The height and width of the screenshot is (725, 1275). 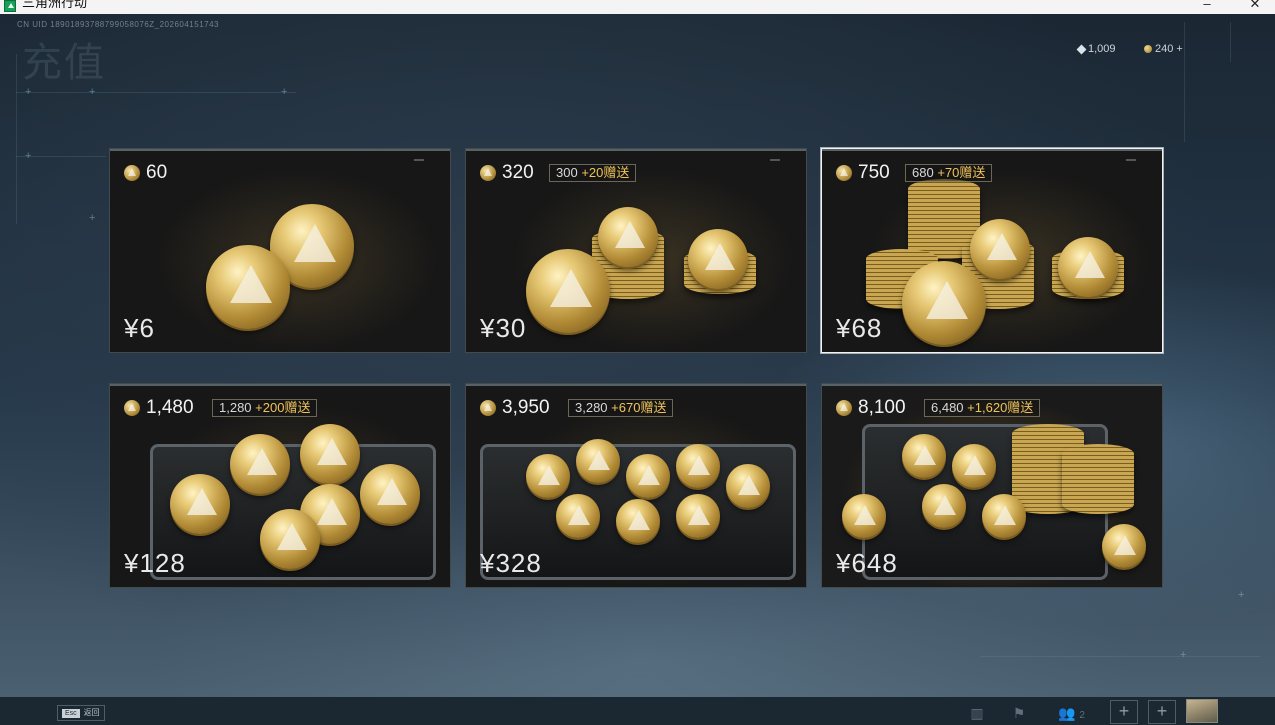 I want to click on bonus-base: 1,280, so click(x=235, y=407).